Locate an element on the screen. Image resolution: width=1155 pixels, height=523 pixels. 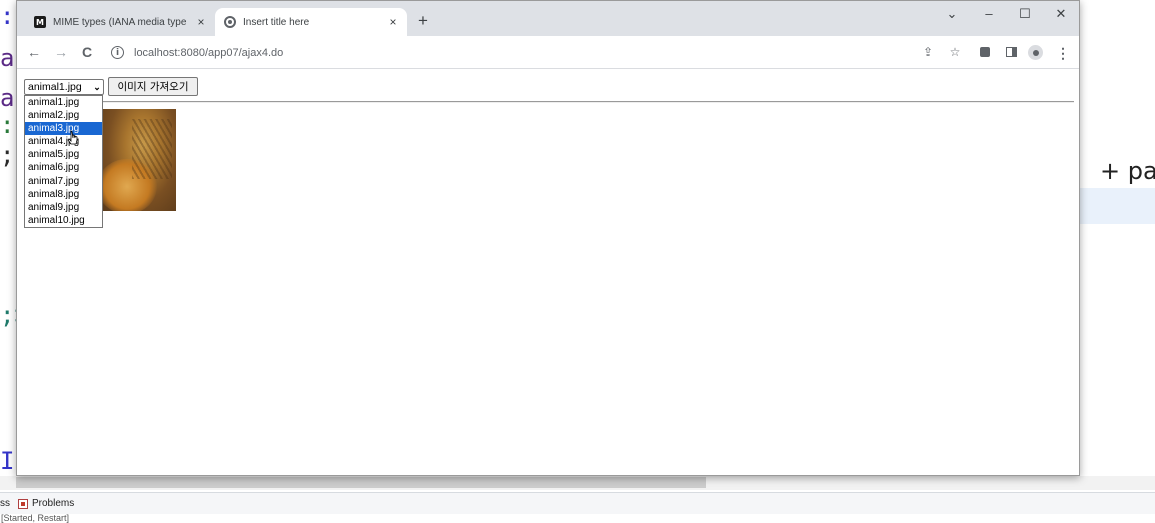
chevron-down-icon: ⌄ is located at coordinates (97, 86).